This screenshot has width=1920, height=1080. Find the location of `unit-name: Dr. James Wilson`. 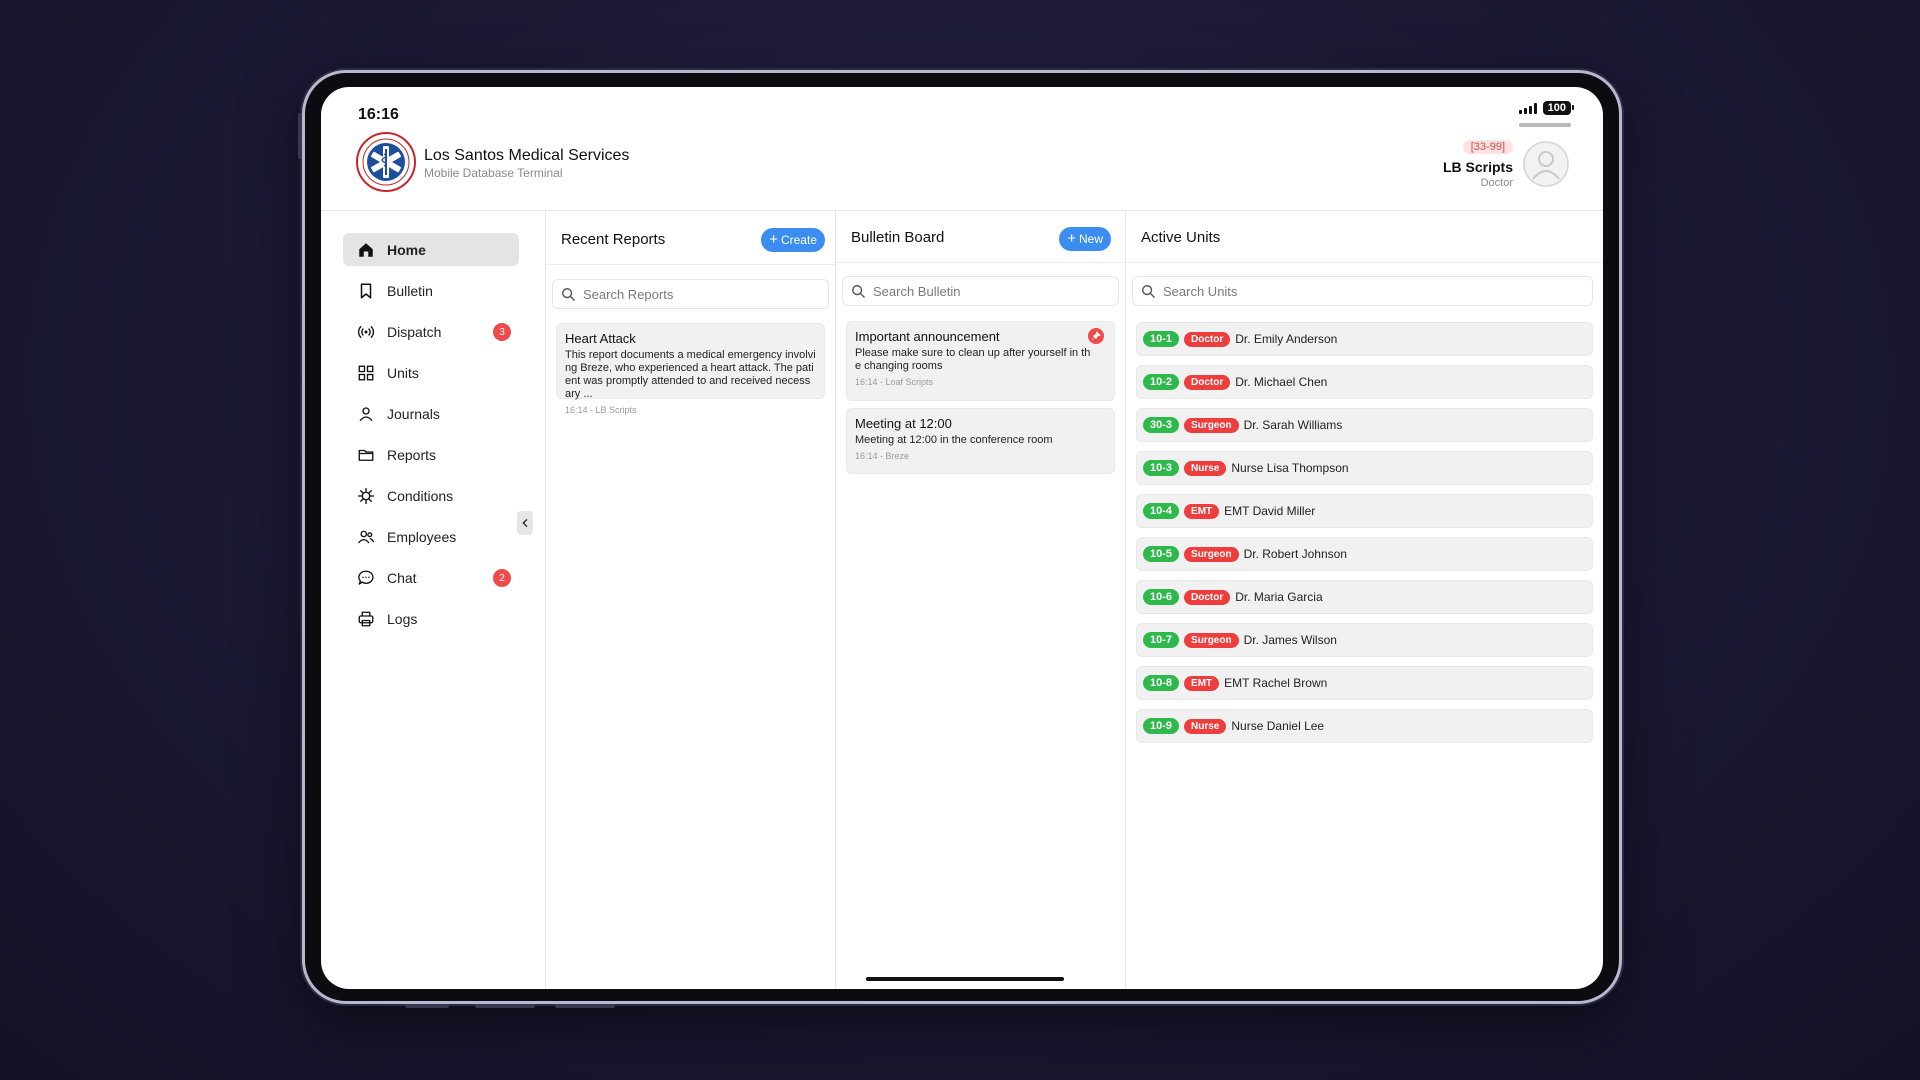

unit-name: Dr. James Wilson is located at coordinates (1290, 640).